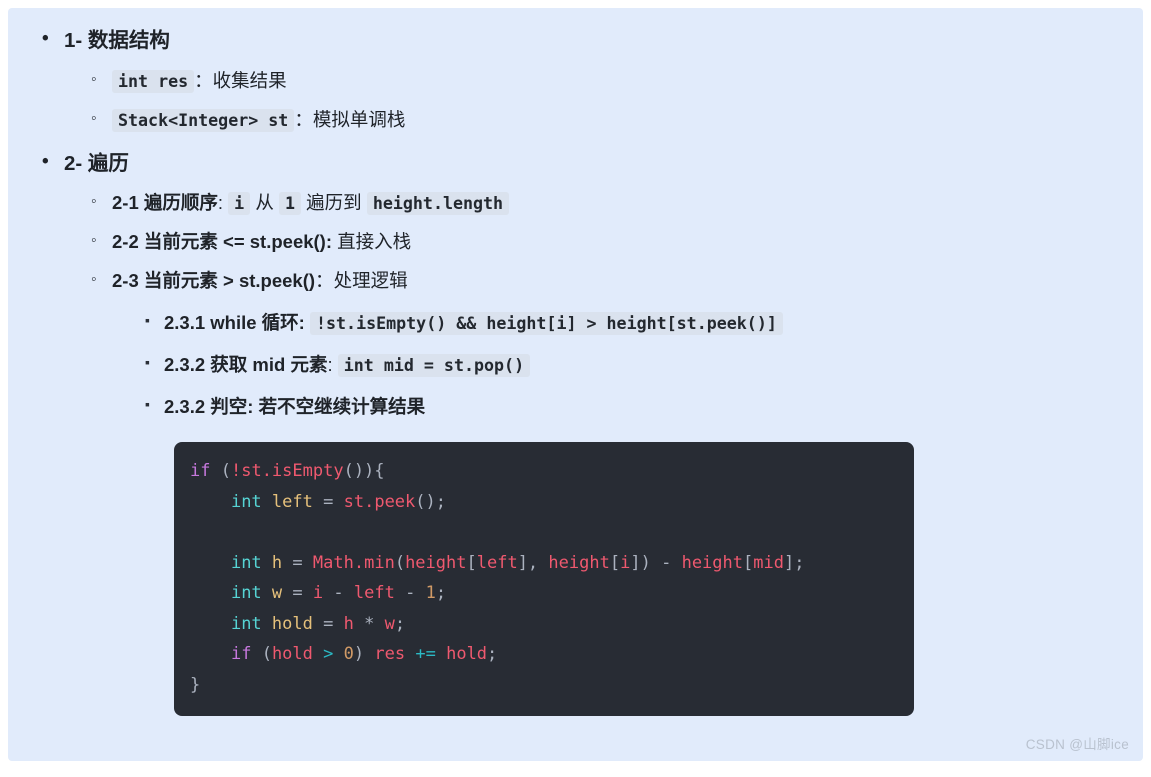 Image resolution: width=1151 pixels, height=777 pixels. Describe the element at coordinates (438, 204) in the screenshot. I see `code-chip-height-length: height.length` at that location.